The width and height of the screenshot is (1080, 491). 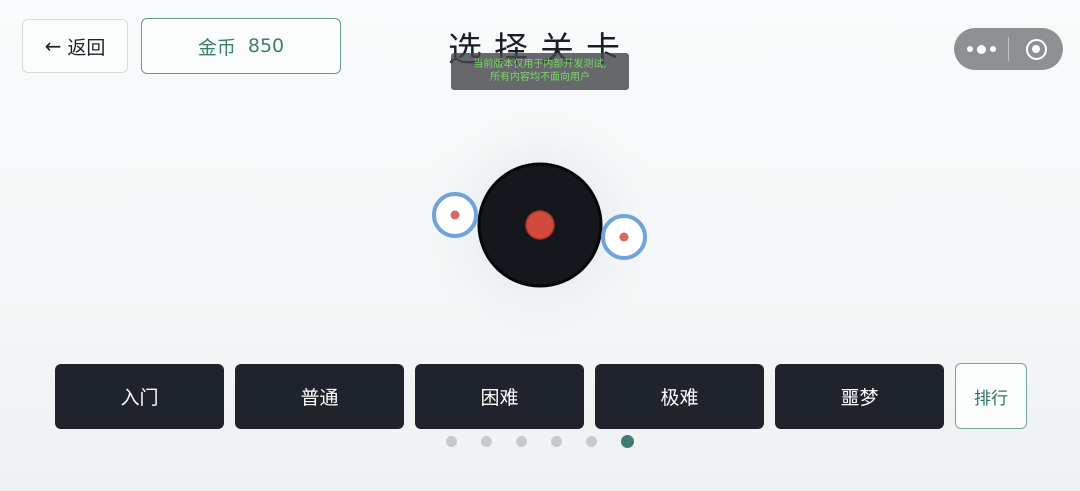 I want to click on target-icon, so click(x=1036, y=49).